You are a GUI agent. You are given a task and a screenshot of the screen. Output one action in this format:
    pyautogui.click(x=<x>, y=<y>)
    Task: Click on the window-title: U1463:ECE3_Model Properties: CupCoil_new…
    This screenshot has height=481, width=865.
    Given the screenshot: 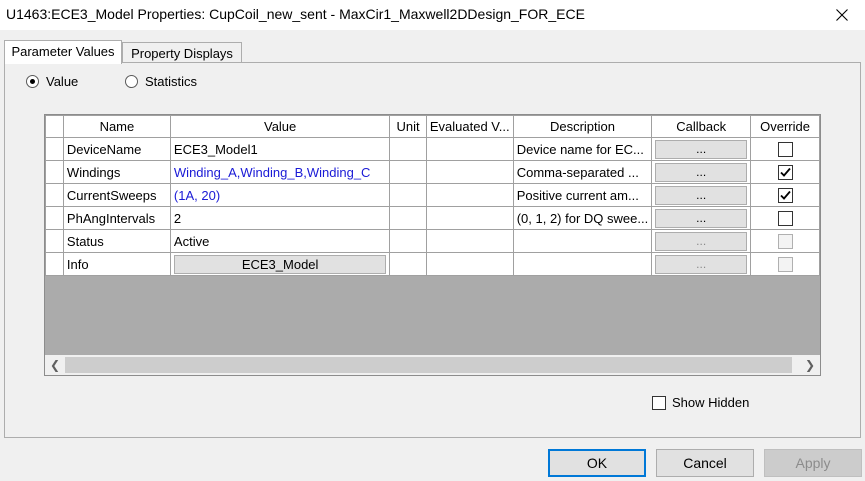 What is the action you would take?
    pyautogui.click(x=295, y=14)
    